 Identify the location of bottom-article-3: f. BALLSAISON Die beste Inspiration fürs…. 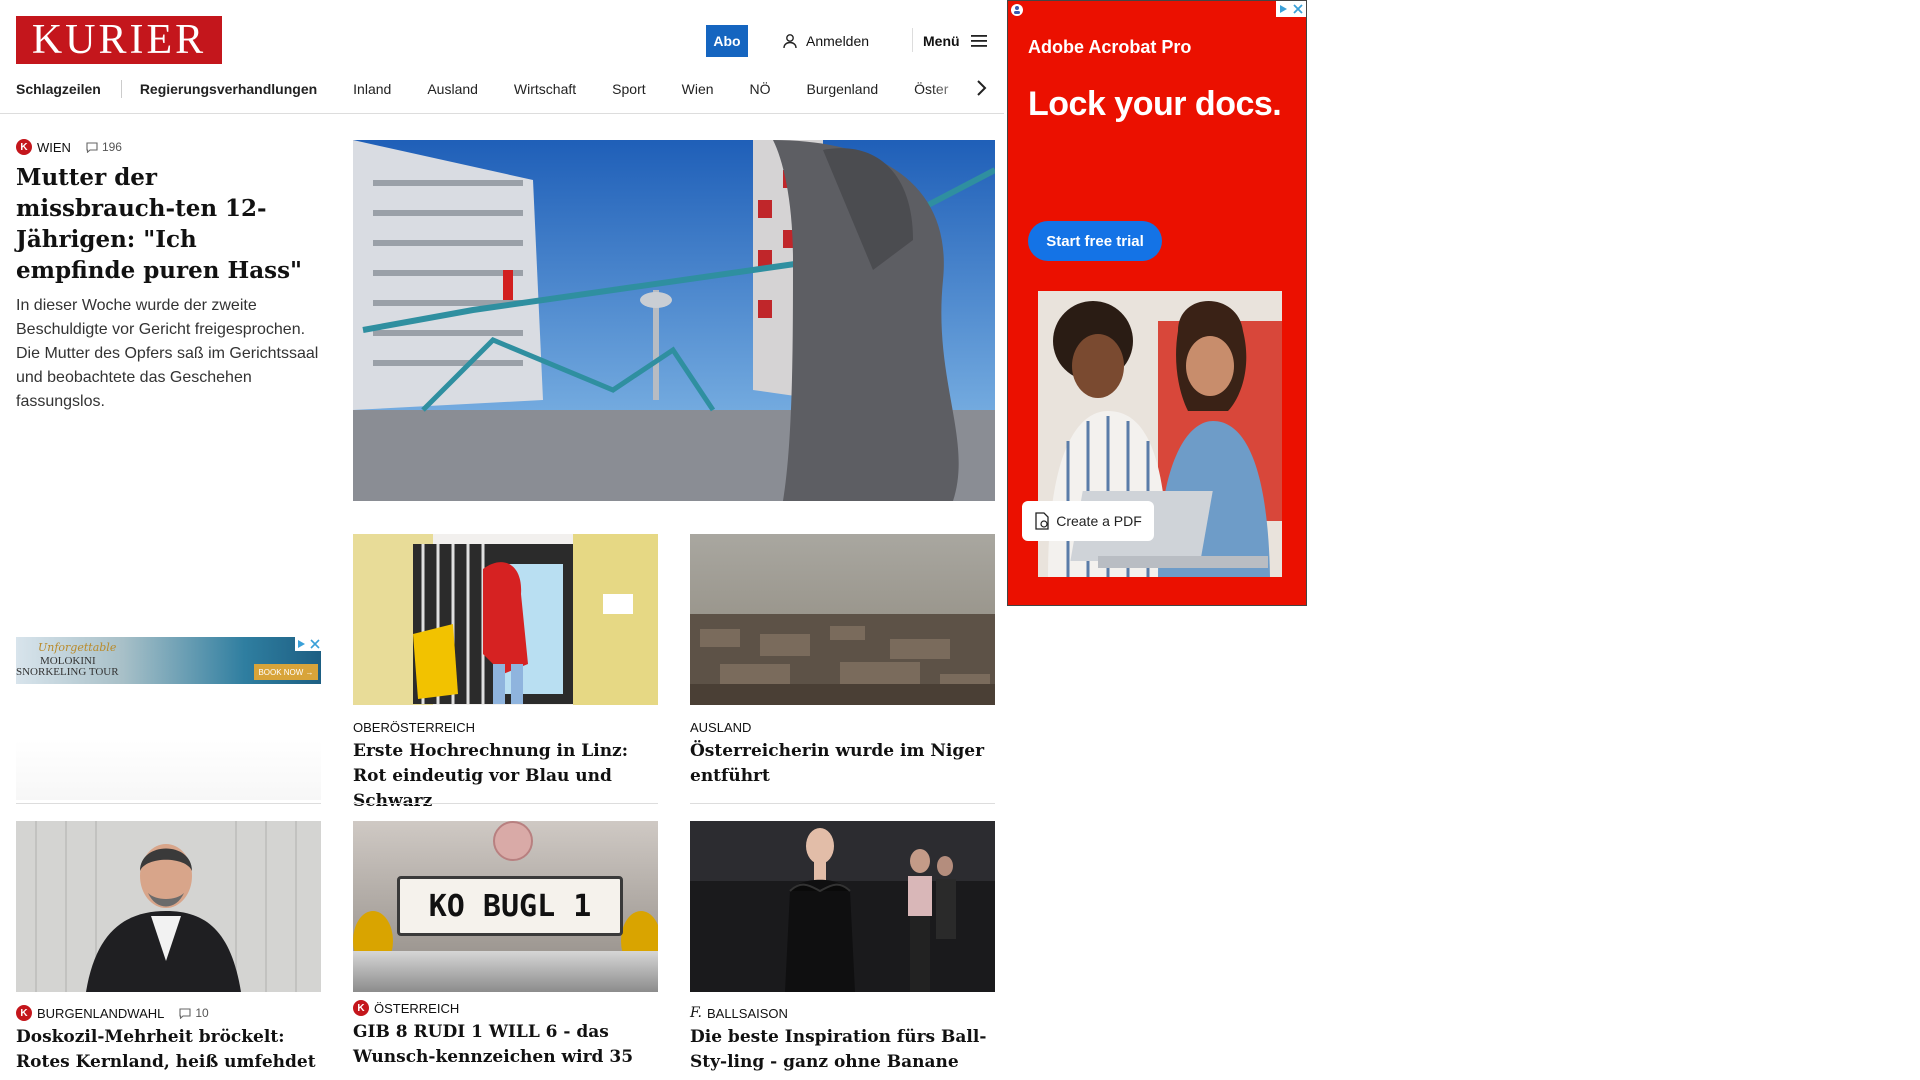
(842, 948).